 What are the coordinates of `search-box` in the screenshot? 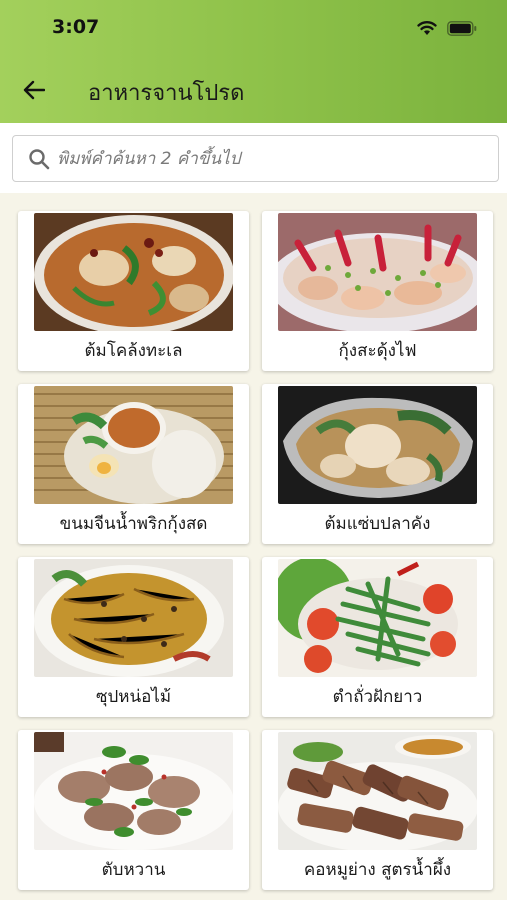 It's located at (255, 158).